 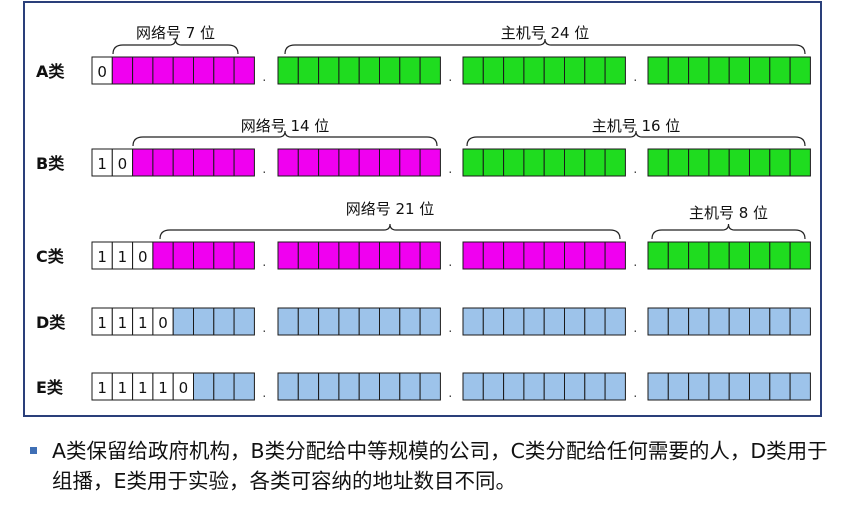 I want to click on brace-label: 主机号 24 位, so click(x=545, y=33).